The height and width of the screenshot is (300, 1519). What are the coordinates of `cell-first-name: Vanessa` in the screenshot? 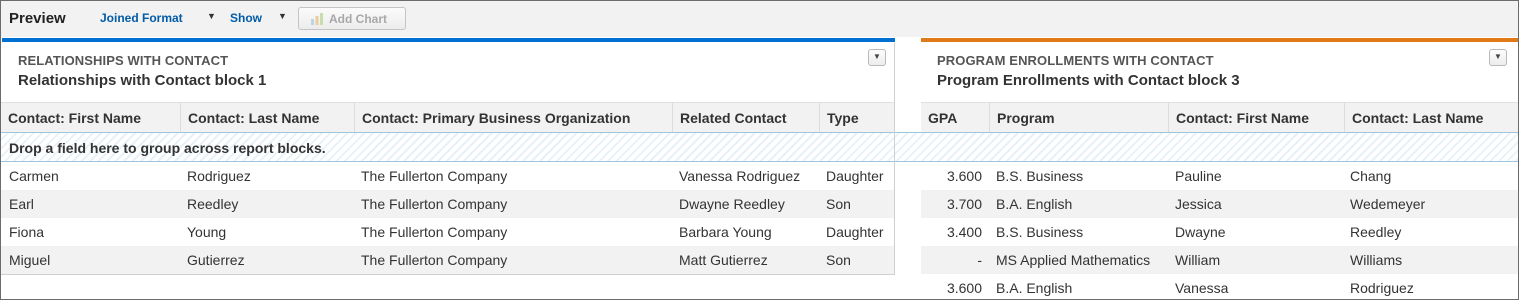 It's located at (1202, 288).